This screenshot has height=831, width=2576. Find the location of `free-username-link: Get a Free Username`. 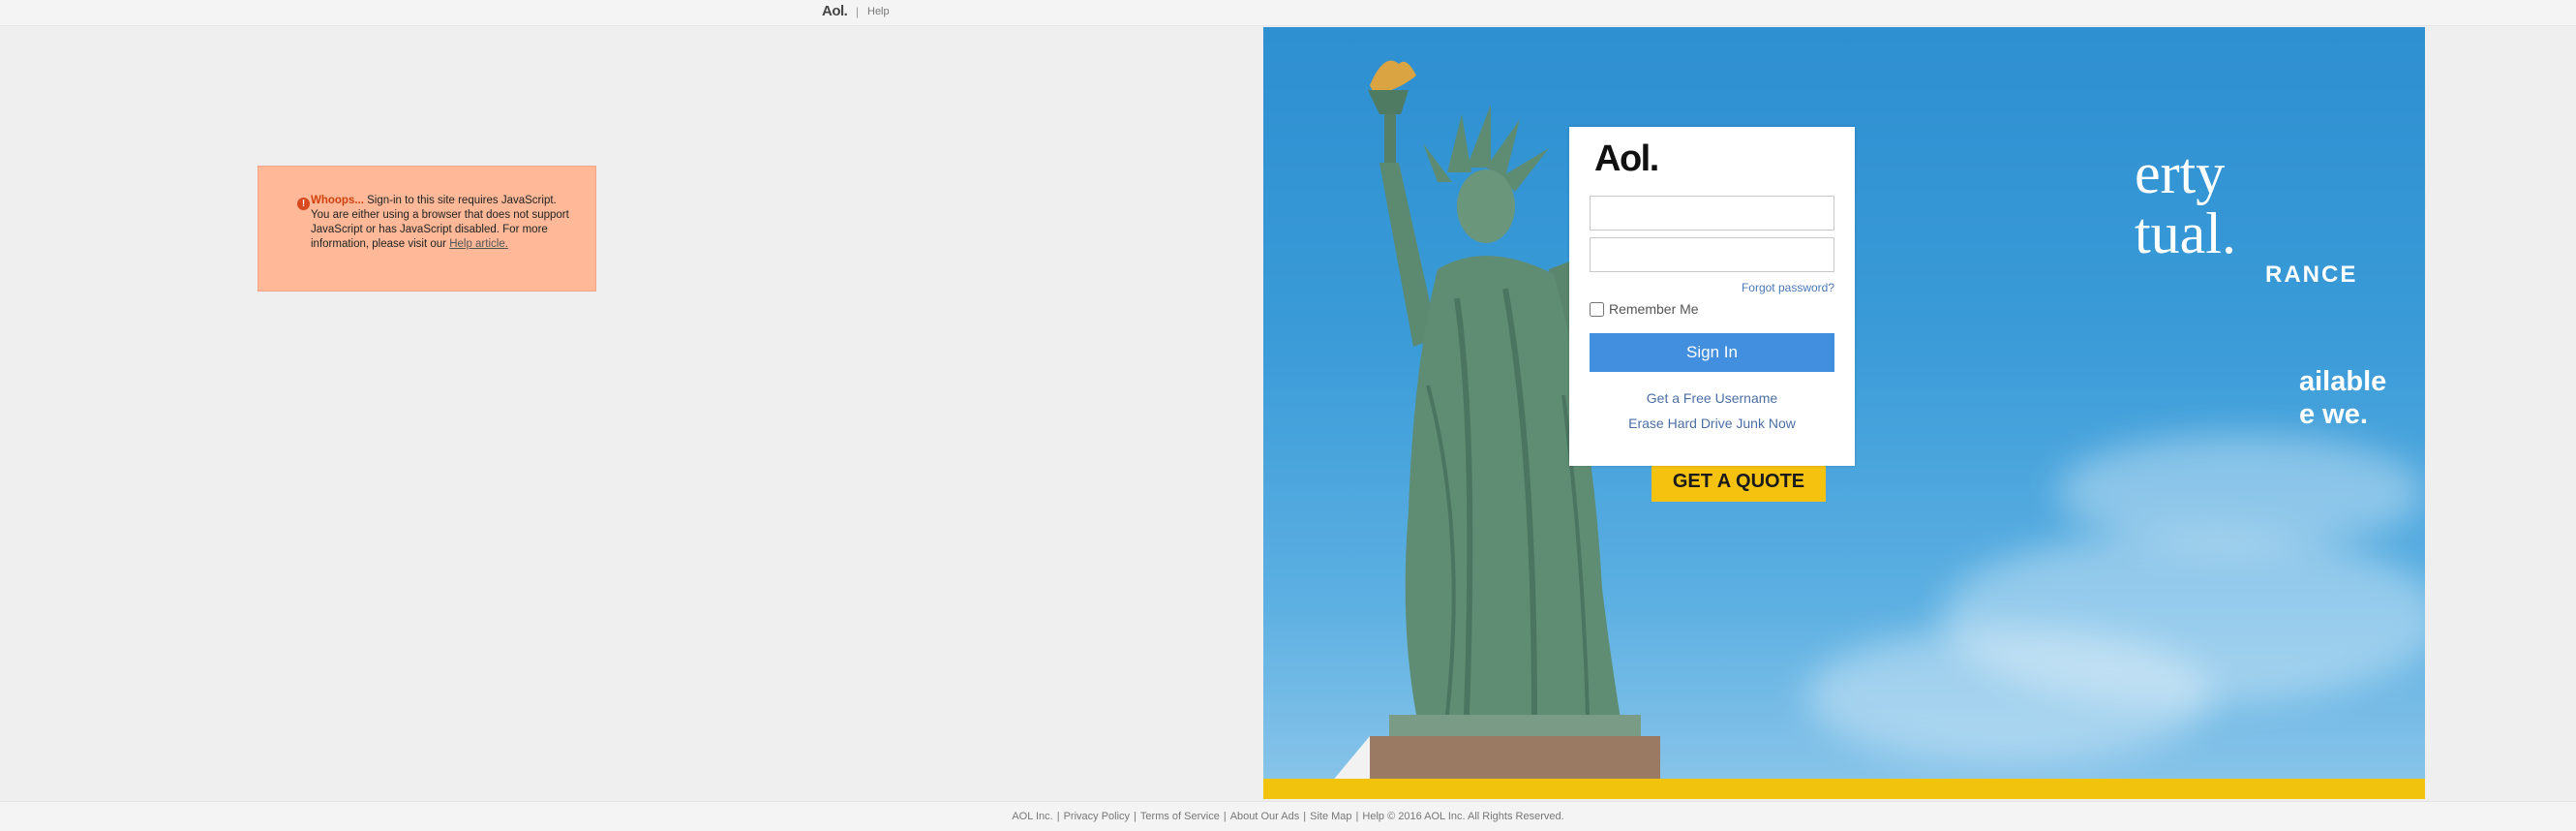

free-username-link: Get a Free Username is located at coordinates (1712, 398).